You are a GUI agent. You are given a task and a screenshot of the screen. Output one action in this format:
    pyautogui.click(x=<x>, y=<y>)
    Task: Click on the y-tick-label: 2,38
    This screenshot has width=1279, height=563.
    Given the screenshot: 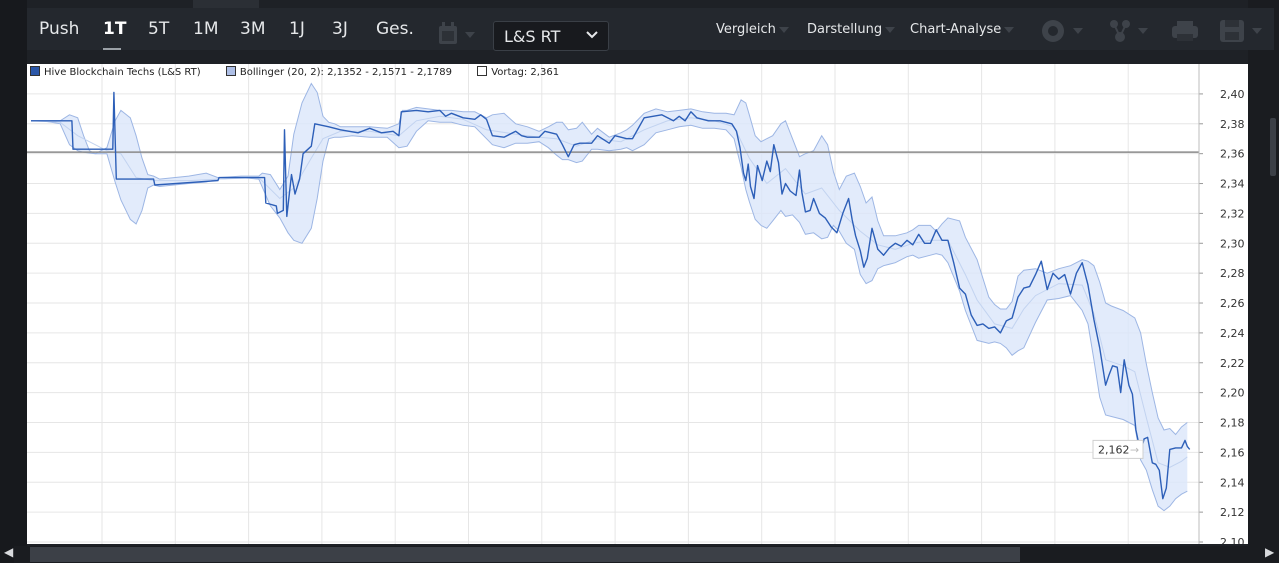 What is the action you would take?
    pyautogui.click(x=1232, y=124)
    